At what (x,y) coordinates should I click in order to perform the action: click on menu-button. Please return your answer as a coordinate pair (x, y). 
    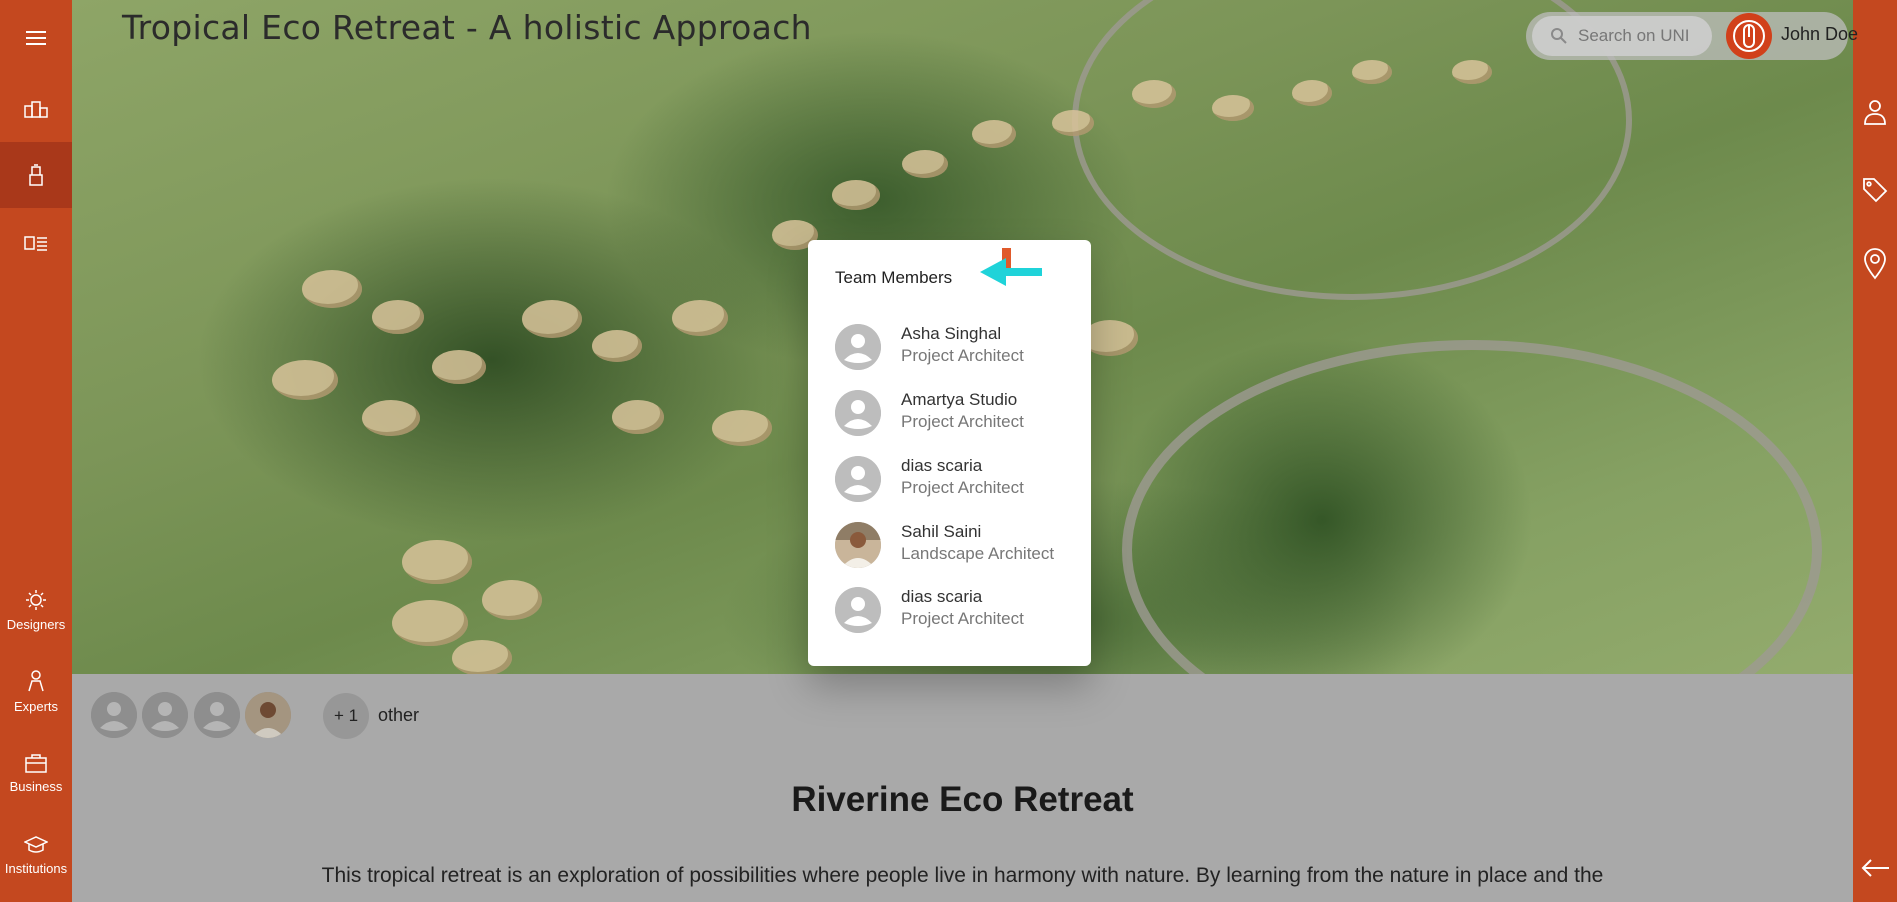
    Looking at the image, I should click on (36, 38).